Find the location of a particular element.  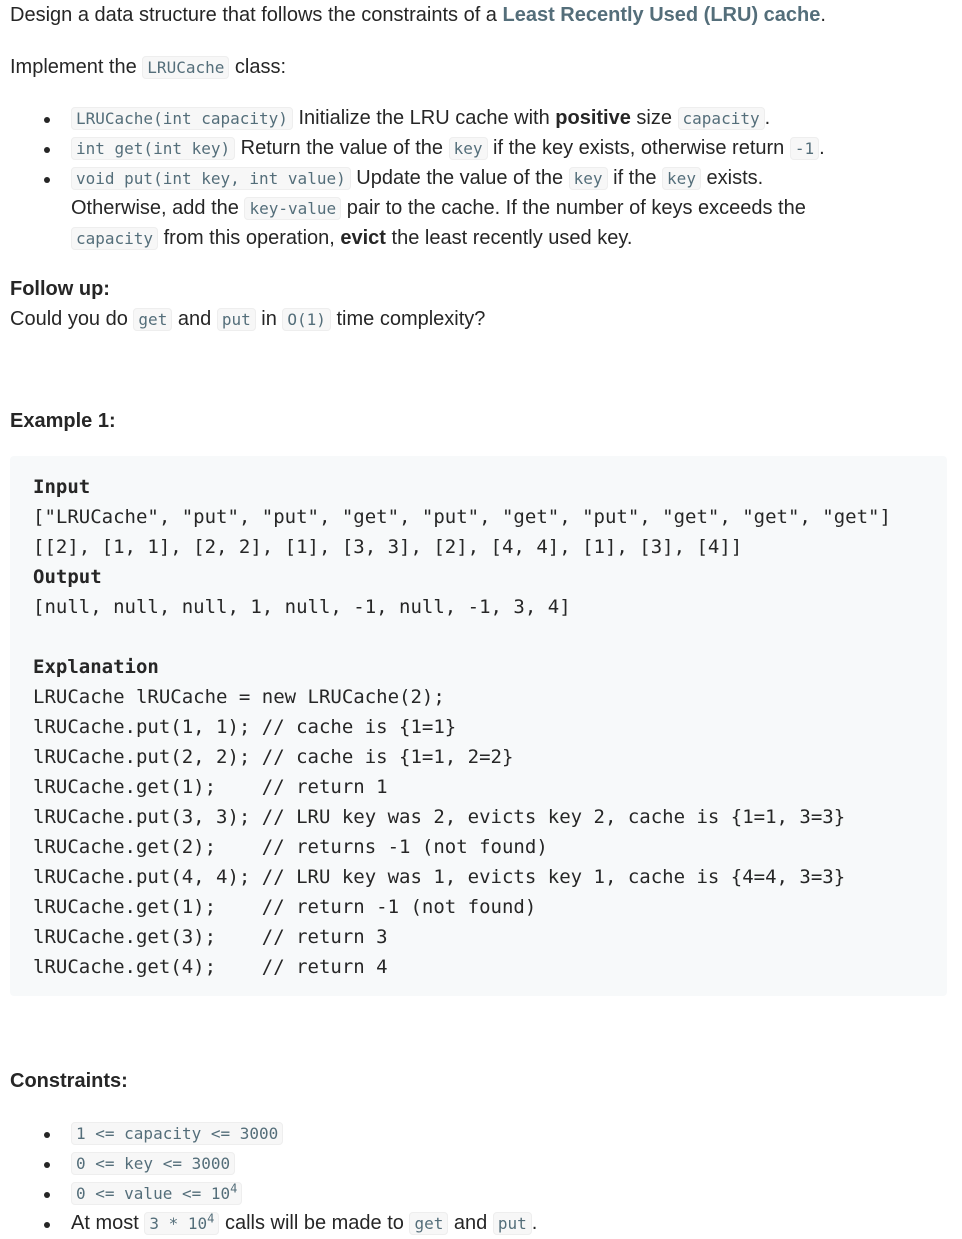

explanation-line: lRUCache.get(3); // return 3 is located at coordinates (210, 937).